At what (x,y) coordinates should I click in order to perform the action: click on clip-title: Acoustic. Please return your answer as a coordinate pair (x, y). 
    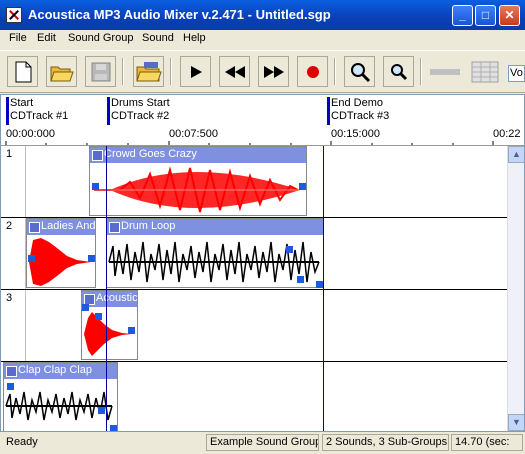
    Looking at the image, I should click on (109, 299).